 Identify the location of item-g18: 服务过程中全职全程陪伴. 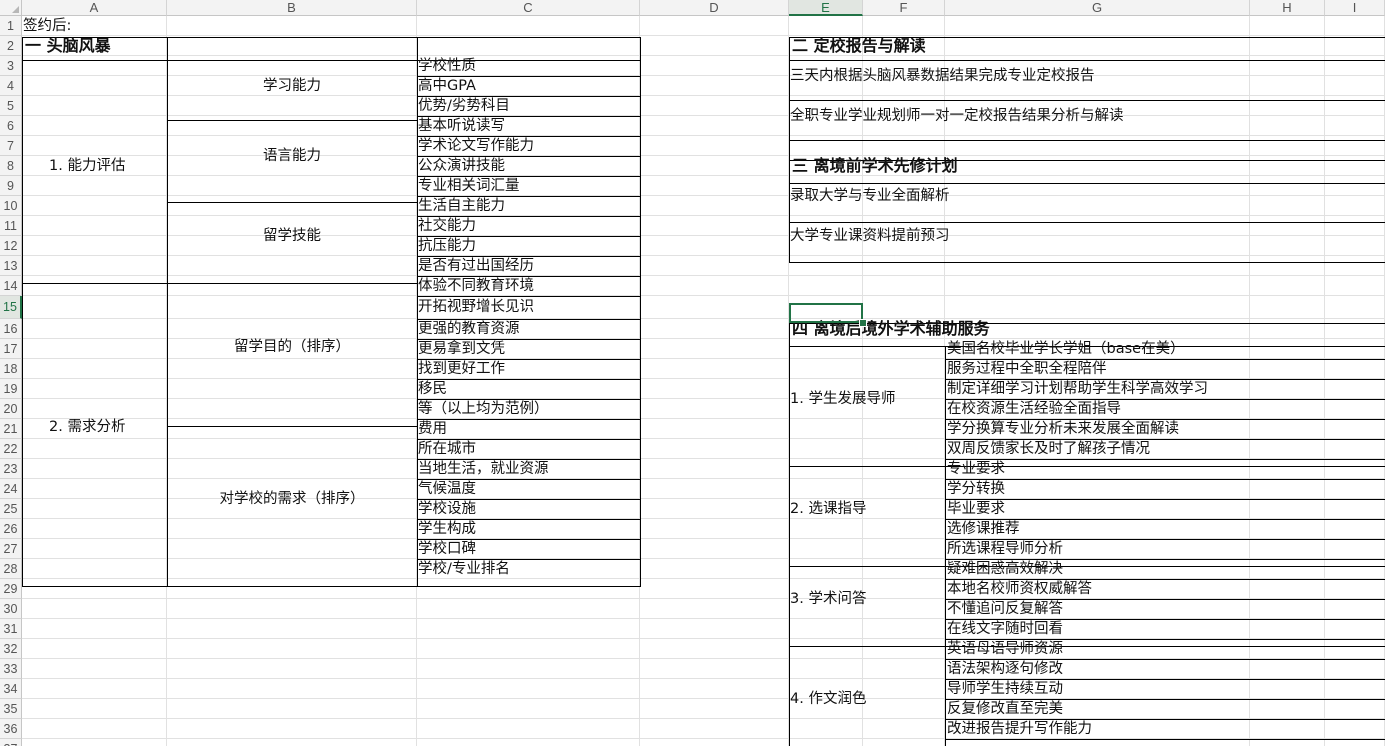
(1165, 369).